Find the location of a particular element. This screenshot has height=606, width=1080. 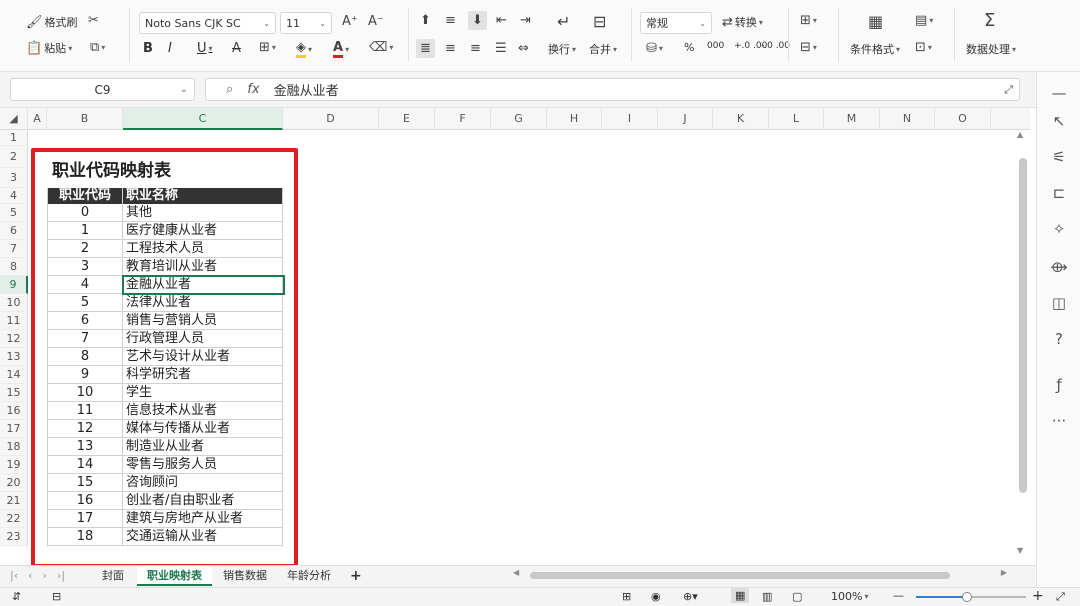

row-header: 17 is located at coordinates (14, 429).